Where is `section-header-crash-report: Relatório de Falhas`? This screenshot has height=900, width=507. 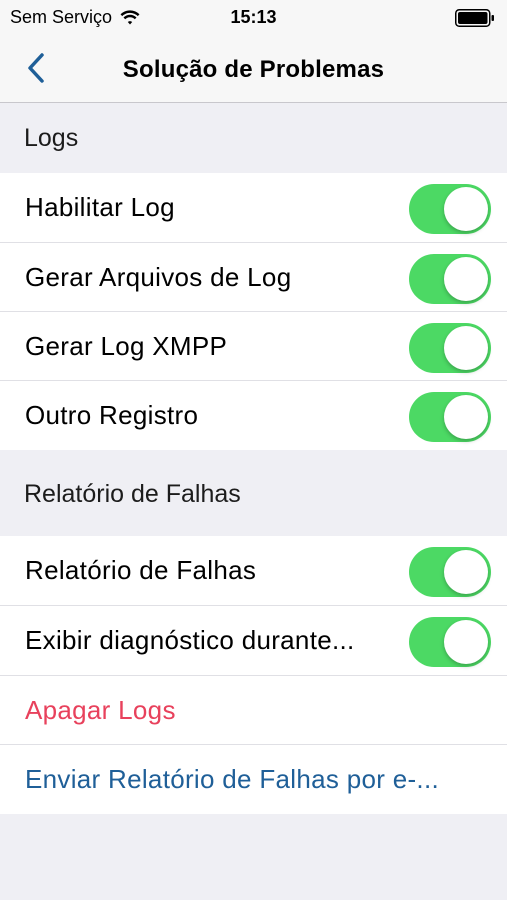
section-header-crash-report: Relatório de Falhas is located at coordinates (132, 494).